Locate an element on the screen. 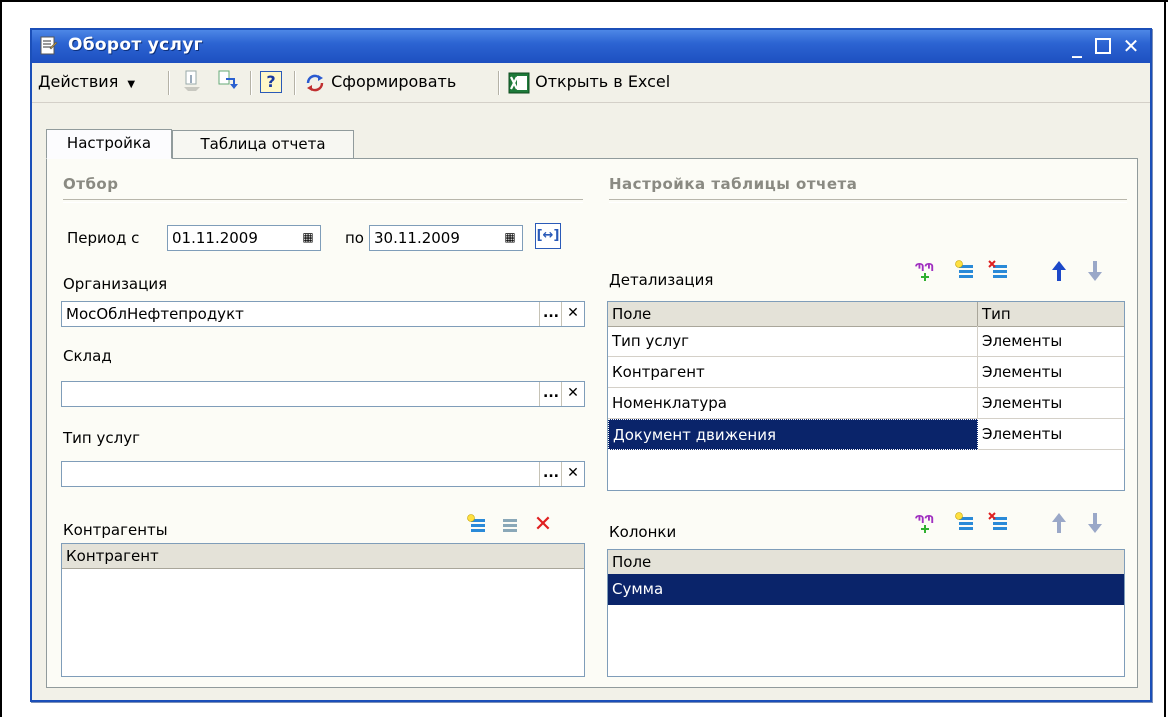 The height and width of the screenshot is (717, 1168). table-row: Номенклатура Элементы is located at coordinates (866, 403).